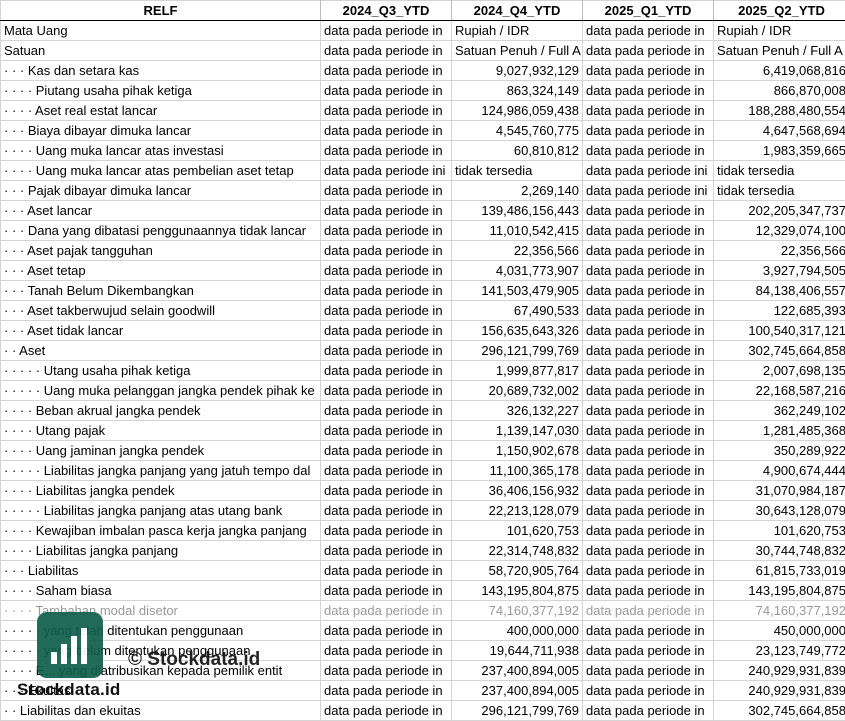  I want to click on row-label-cell: · · · Aset tetap, so click(160, 270).